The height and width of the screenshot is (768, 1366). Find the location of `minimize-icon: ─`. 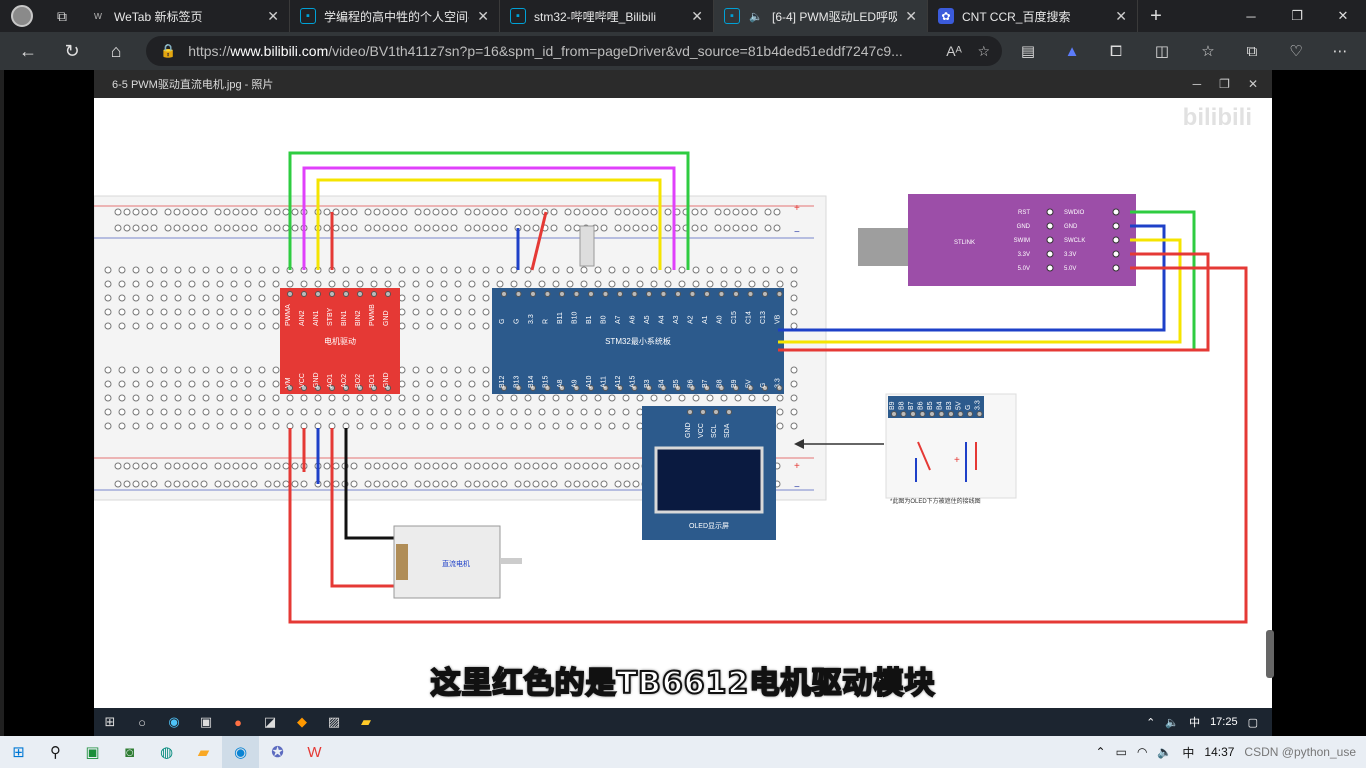

minimize-icon: ─ is located at coordinates (1251, 16).